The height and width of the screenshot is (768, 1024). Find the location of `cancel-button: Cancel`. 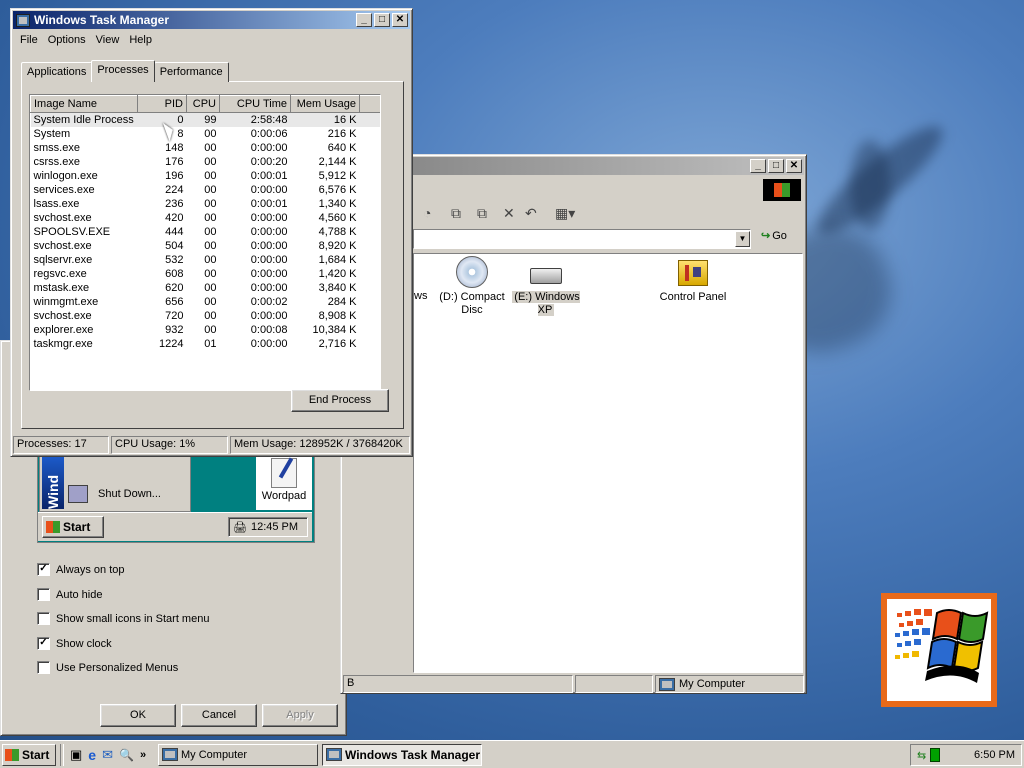

cancel-button: Cancel is located at coordinates (219, 715).